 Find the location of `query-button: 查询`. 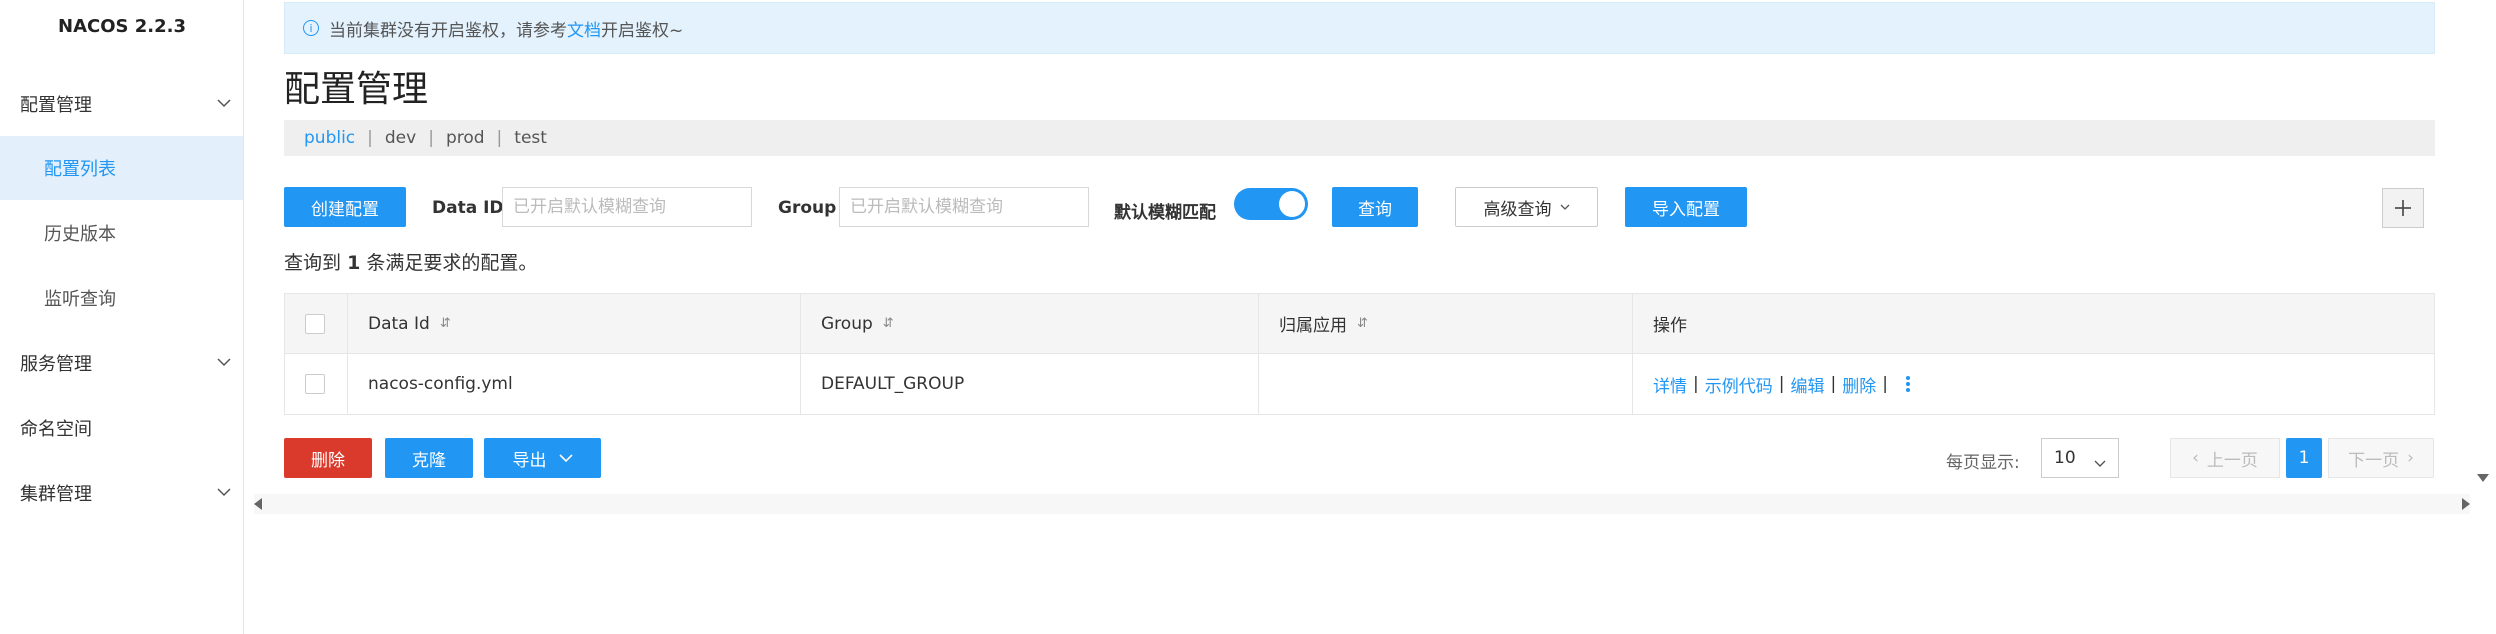

query-button: 查询 is located at coordinates (1375, 207).